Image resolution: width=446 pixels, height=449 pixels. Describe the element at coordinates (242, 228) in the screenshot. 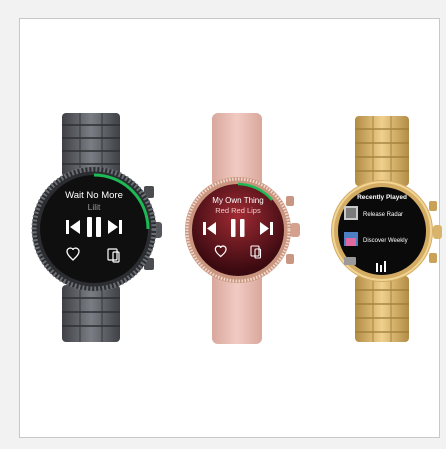

I see `watch-rose-gold: My Own Thing Red Red Lips` at that location.